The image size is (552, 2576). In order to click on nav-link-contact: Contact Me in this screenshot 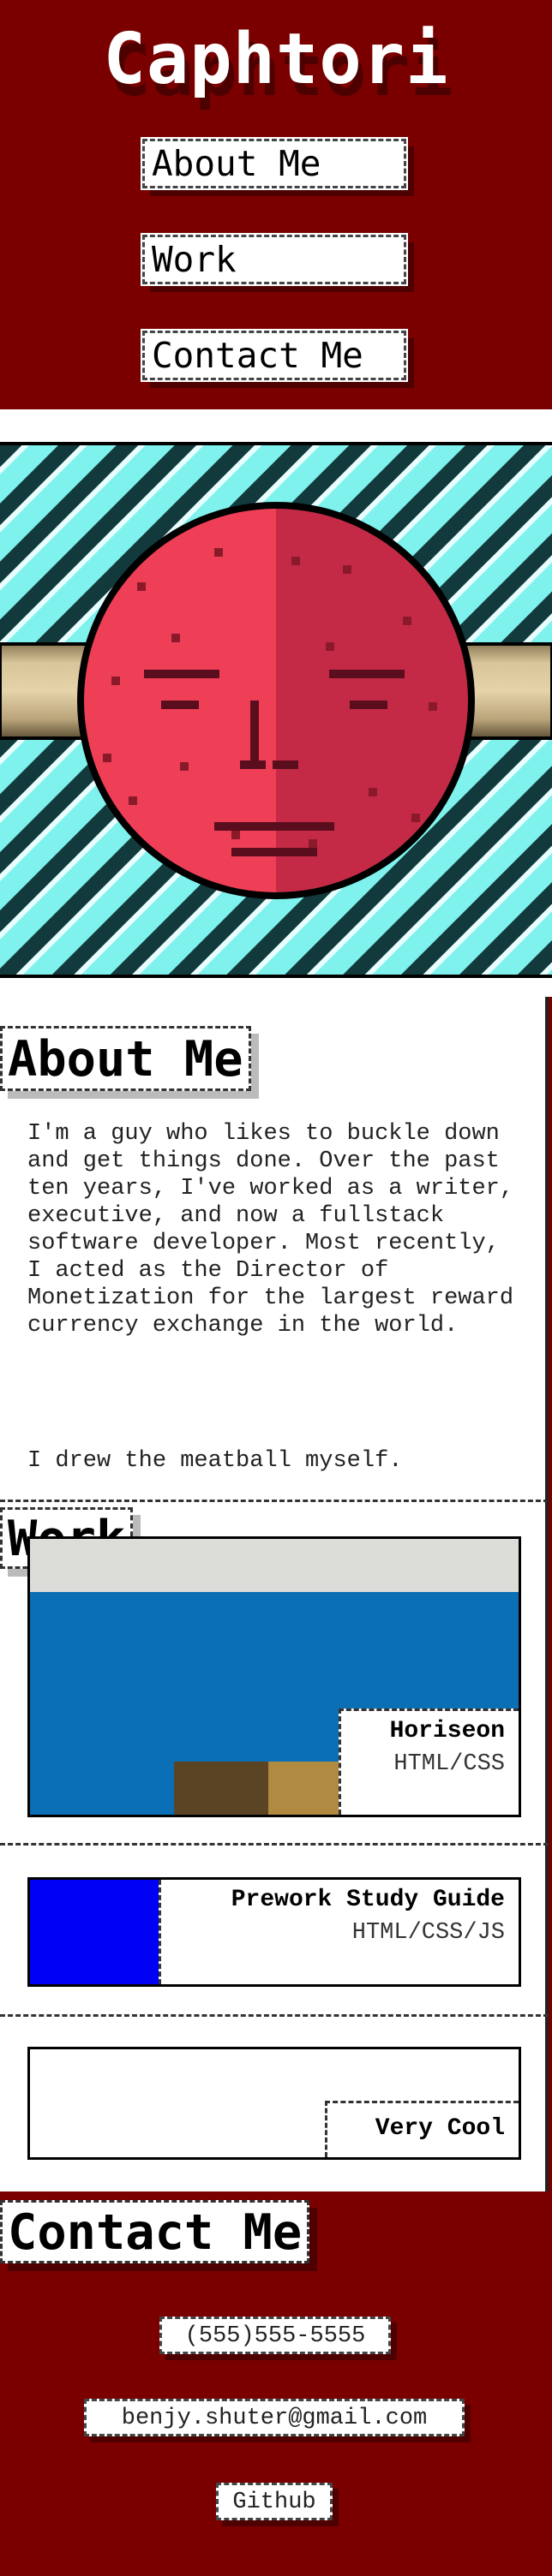, I will do `click(274, 356)`.